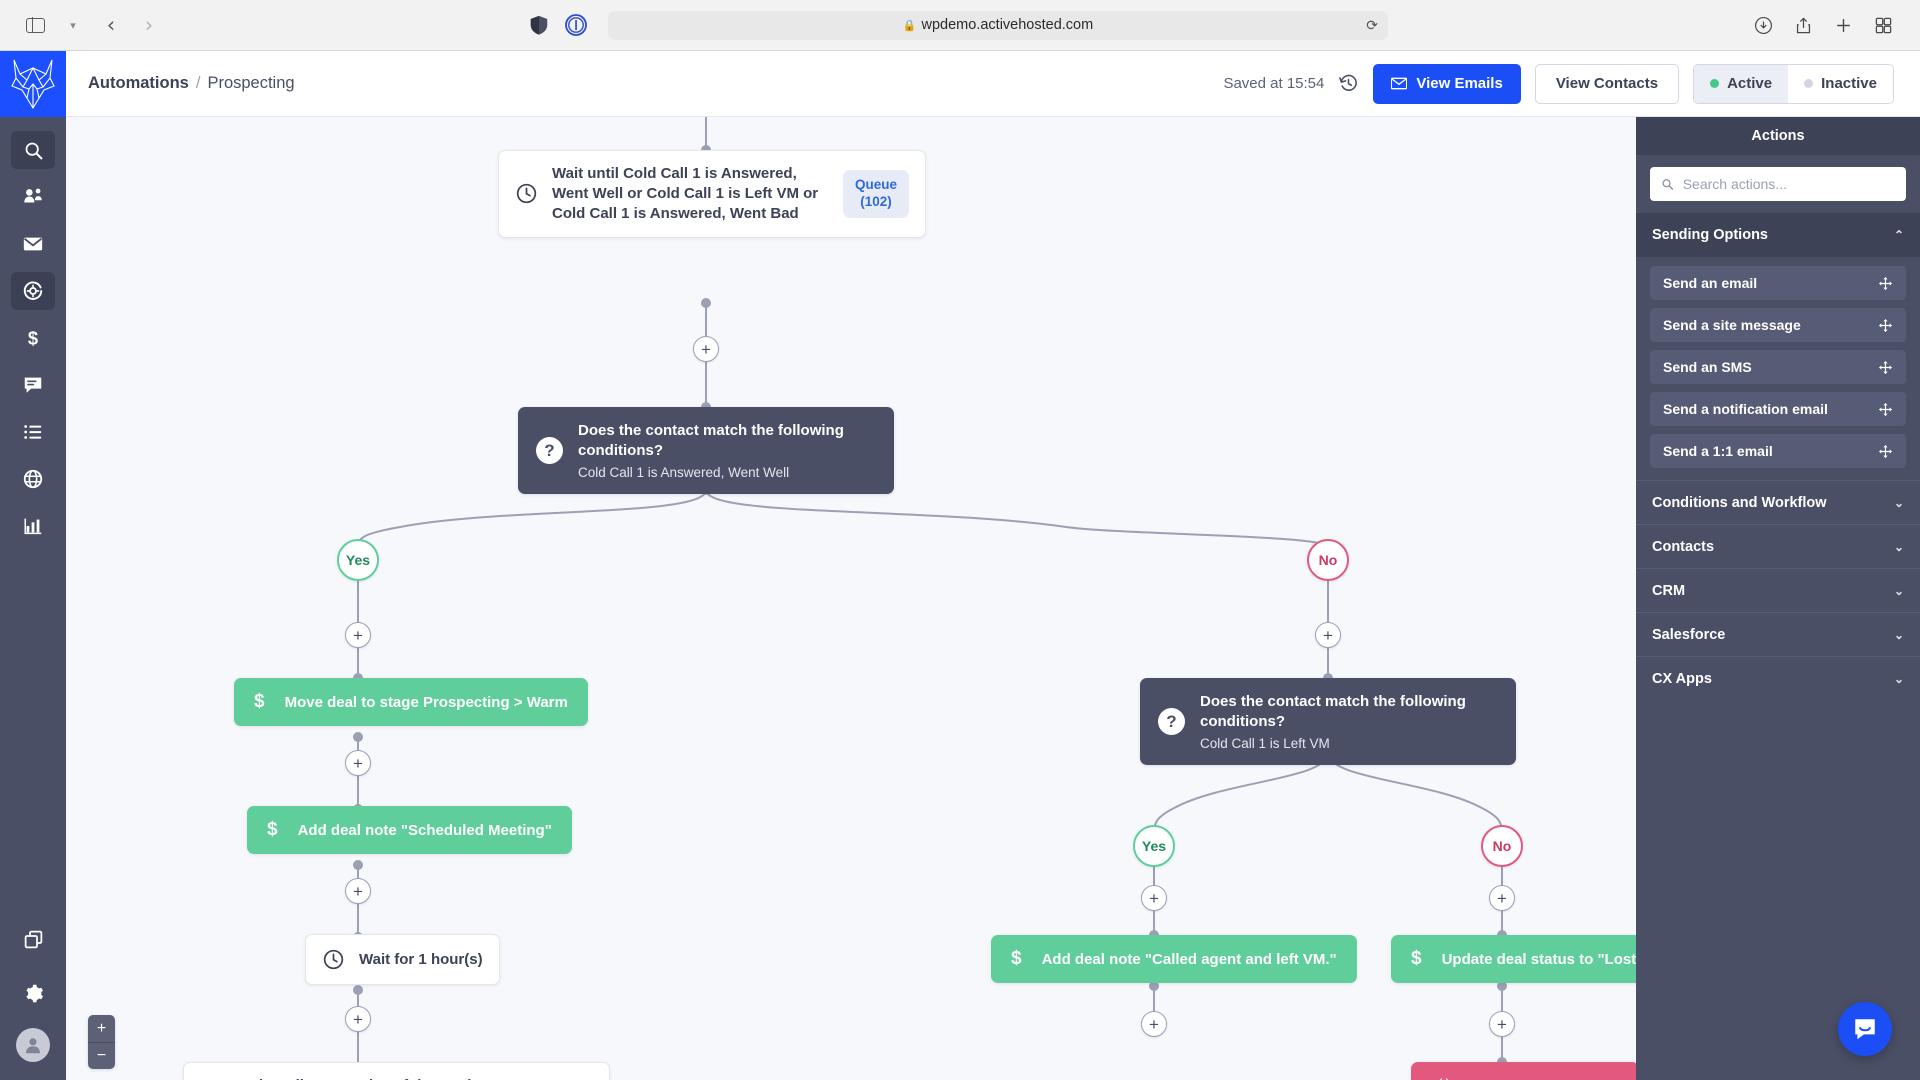 The image size is (1920, 1080). I want to click on sidebar-dropdown-button: ▾, so click(73, 25).